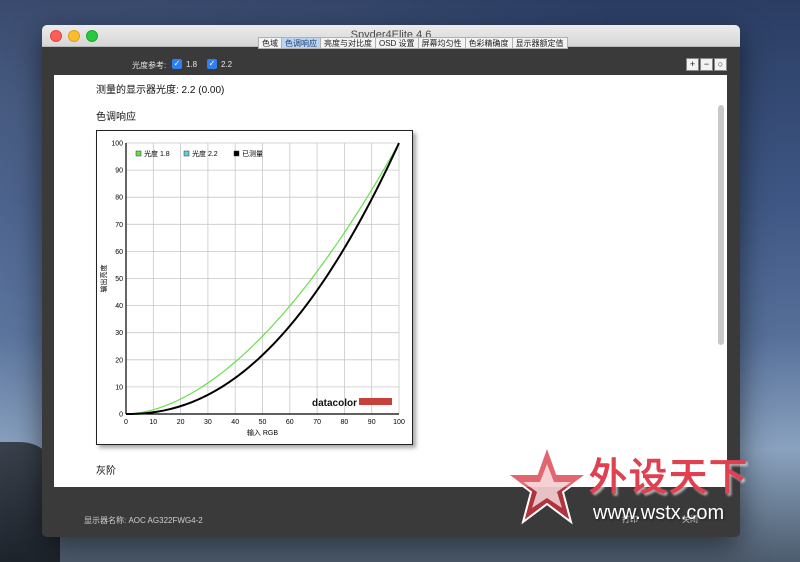 This screenshot has width=800, height=562. I want to click on y-tick-label: 100, so click(117, 144).